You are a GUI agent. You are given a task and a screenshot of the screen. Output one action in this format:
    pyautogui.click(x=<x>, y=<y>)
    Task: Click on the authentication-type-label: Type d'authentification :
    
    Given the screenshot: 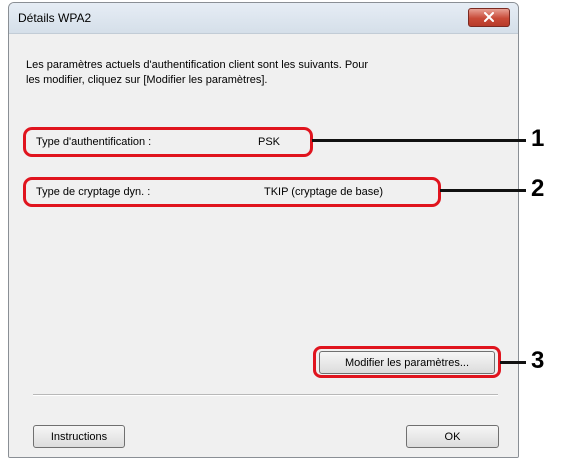 What is the action you would take?
    pyautogui.click(x=94, y=142)
    